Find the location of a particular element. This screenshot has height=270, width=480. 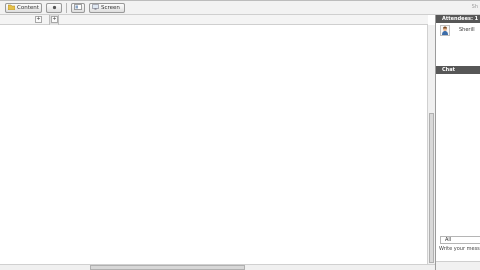

chat-recipient-select: All is located at coordinates (460, 240).